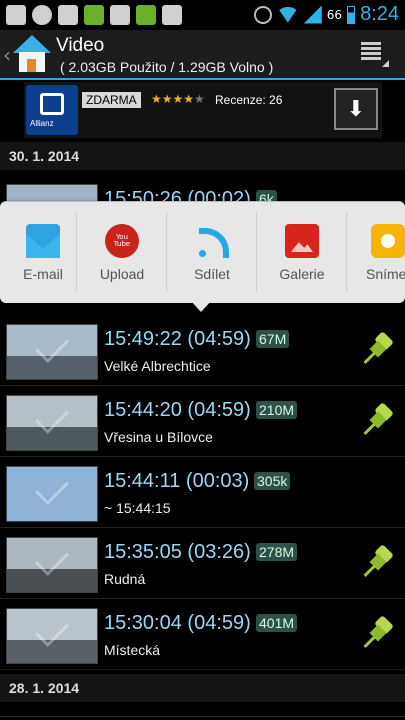 This screenshot has height=720, width=405. Describe the element at coordinates (249, 100) in the screenshot. I see `review-count: Recenze: 26` at that location.